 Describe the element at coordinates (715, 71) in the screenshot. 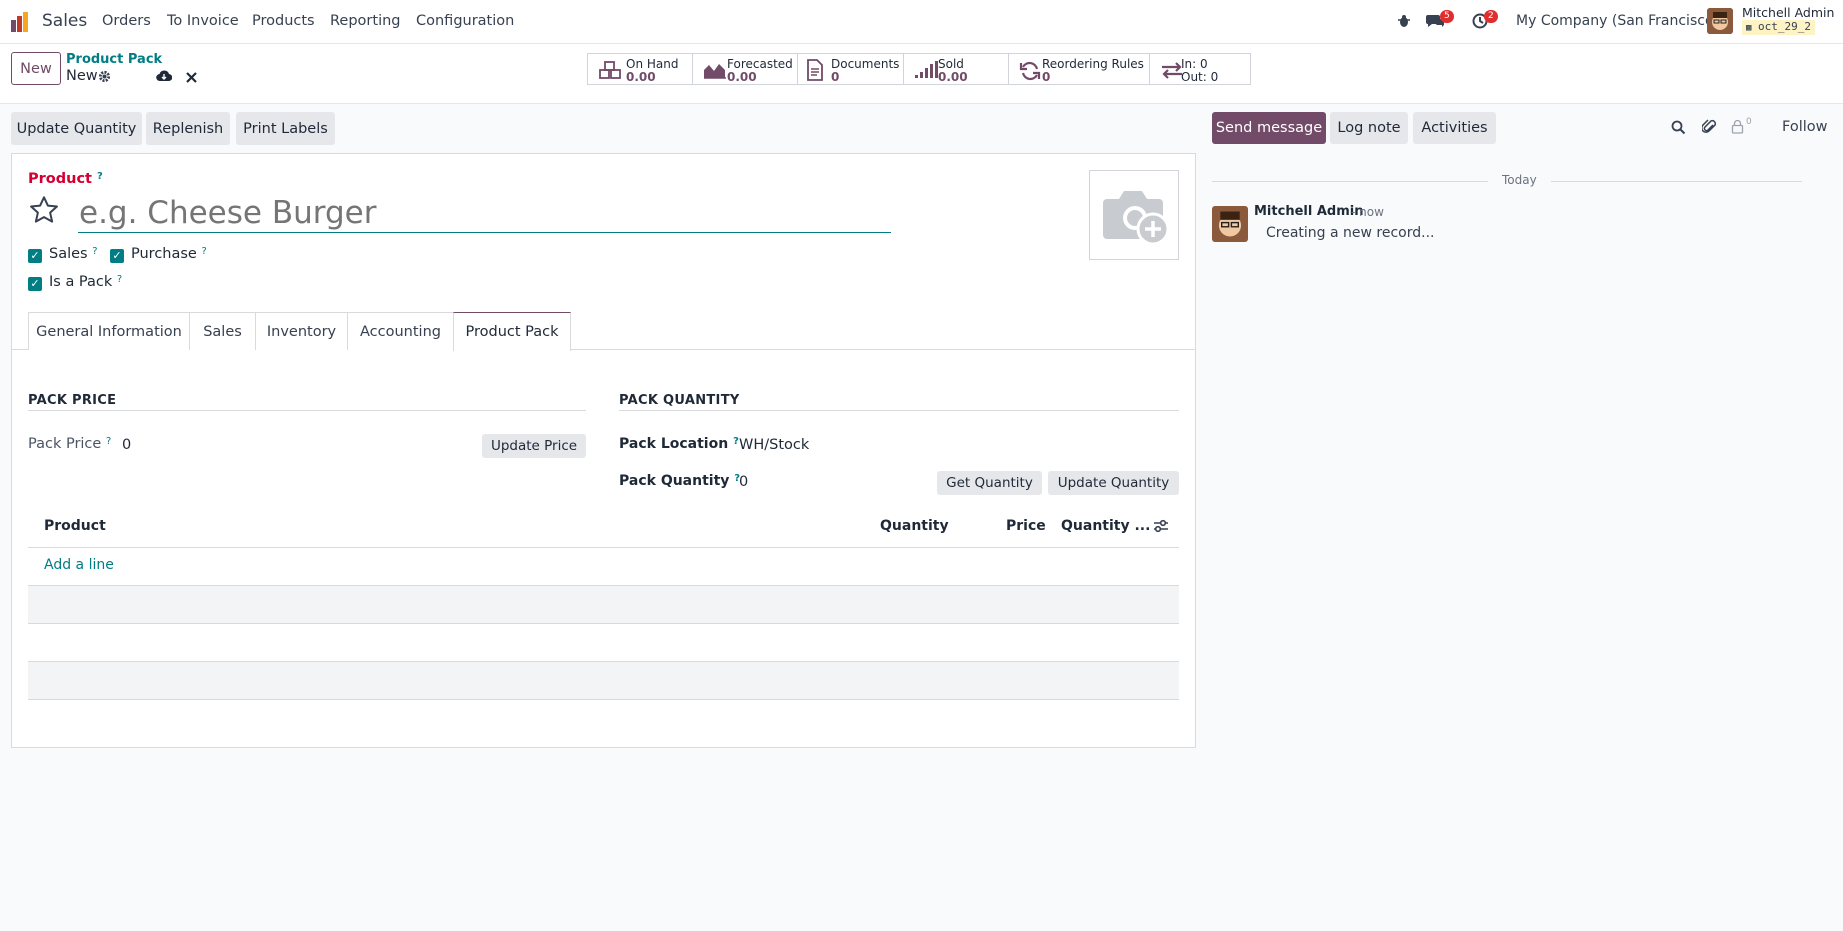

I see `area-chart-icon` at that location.